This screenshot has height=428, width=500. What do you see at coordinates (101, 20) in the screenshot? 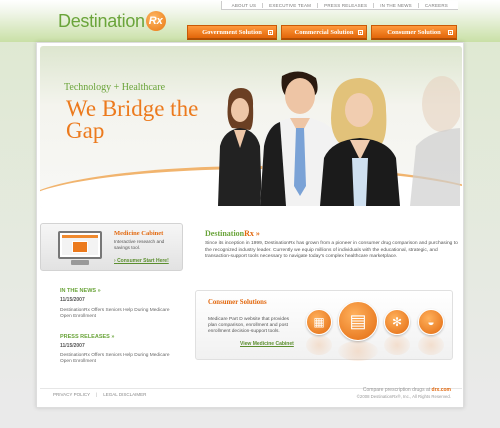
I see `logo-text: Destination` at bounding box center [101, 20].